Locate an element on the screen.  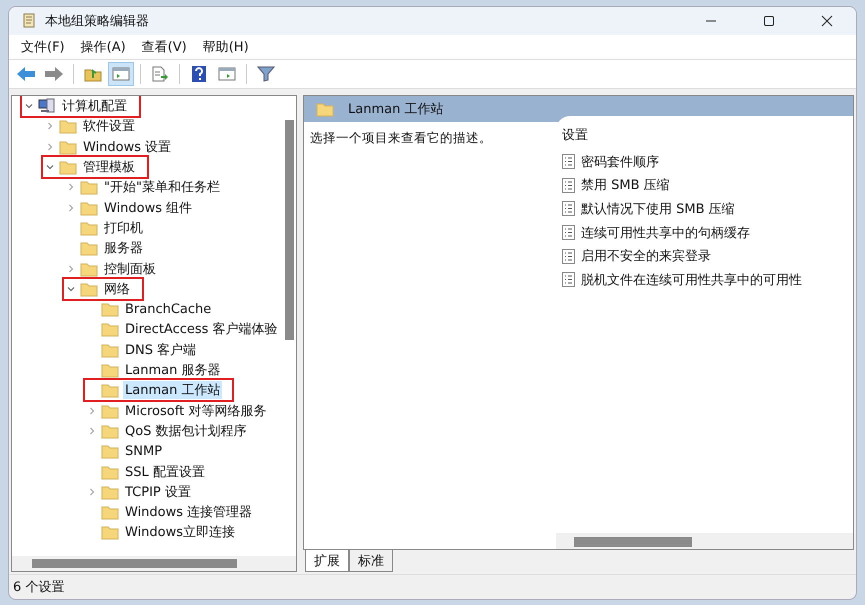
tree-item: DNS 客户端 is located at coordinates (160, 349).